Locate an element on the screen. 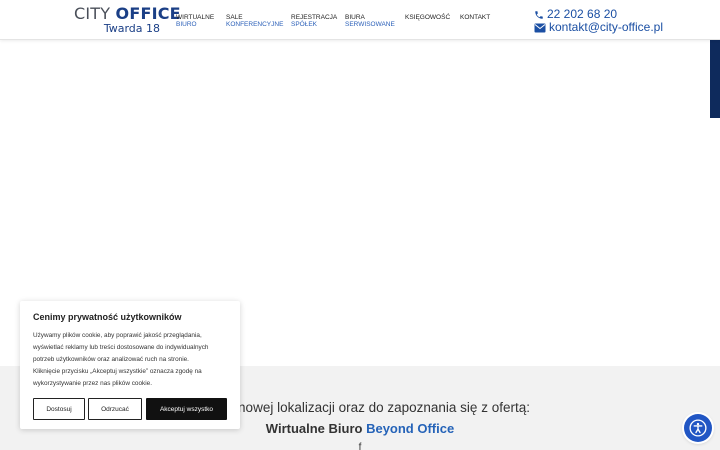 This screenshot has height=450, width=720. logo: CITY OFFICE Twarda 18 is located at coordinates (127, 21).